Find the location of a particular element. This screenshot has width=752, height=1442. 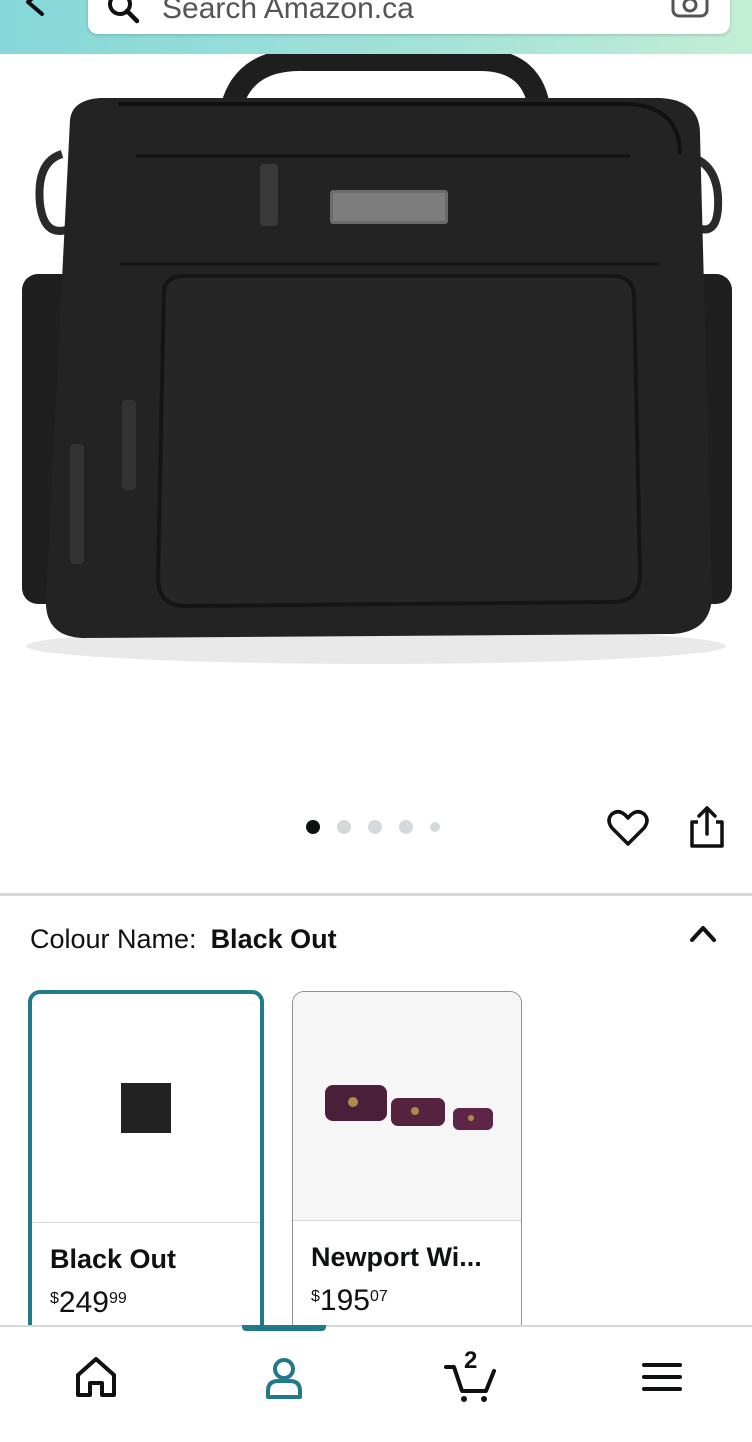

swatch-price: $19507 is located at coordinates (349, 1301).